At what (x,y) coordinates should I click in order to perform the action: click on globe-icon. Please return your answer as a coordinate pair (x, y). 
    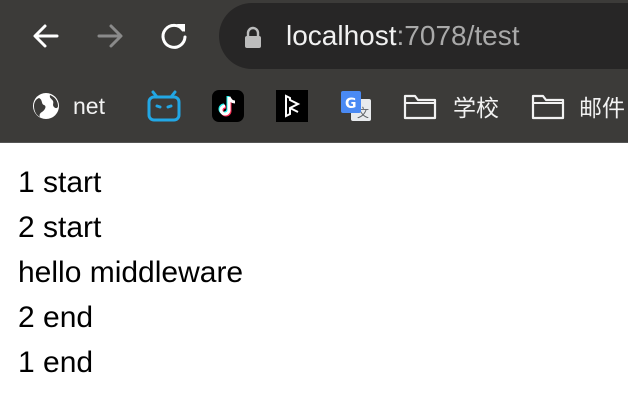
    Looking at the image, I should click on (46, 106).